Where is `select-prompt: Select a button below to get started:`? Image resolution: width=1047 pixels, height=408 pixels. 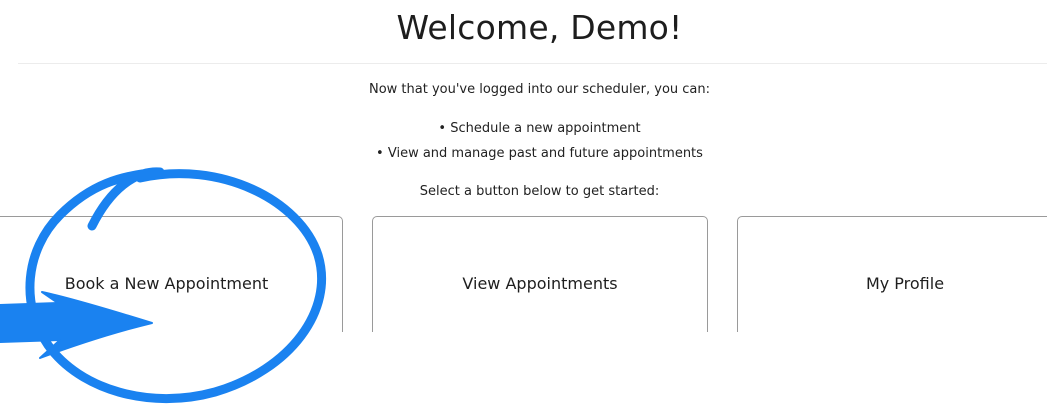
select-prompt: Select a button below to get started: is located at coordinates (539, 191).